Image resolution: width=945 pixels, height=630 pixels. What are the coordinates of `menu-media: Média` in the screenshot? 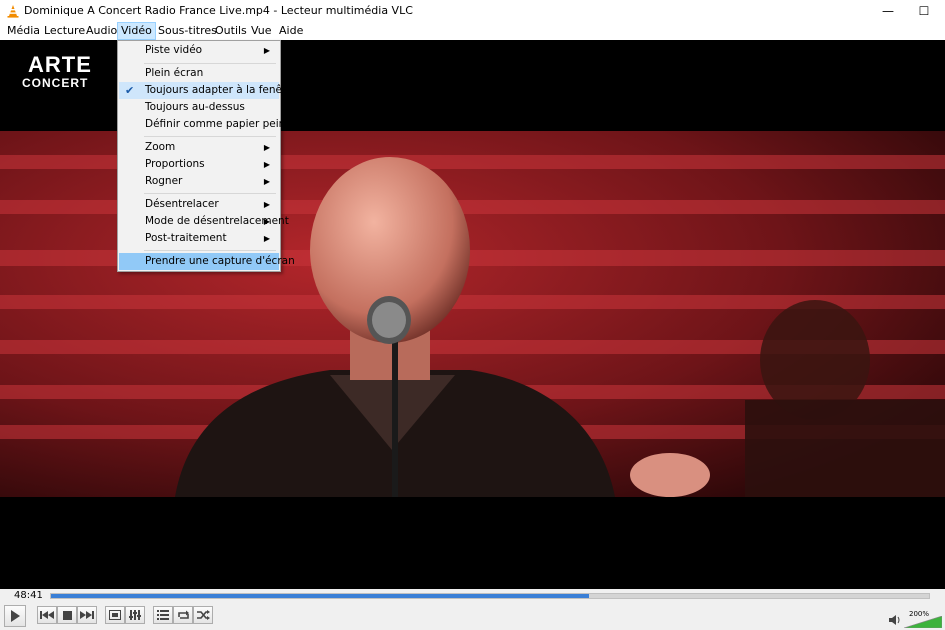 It's located at (23, 31).